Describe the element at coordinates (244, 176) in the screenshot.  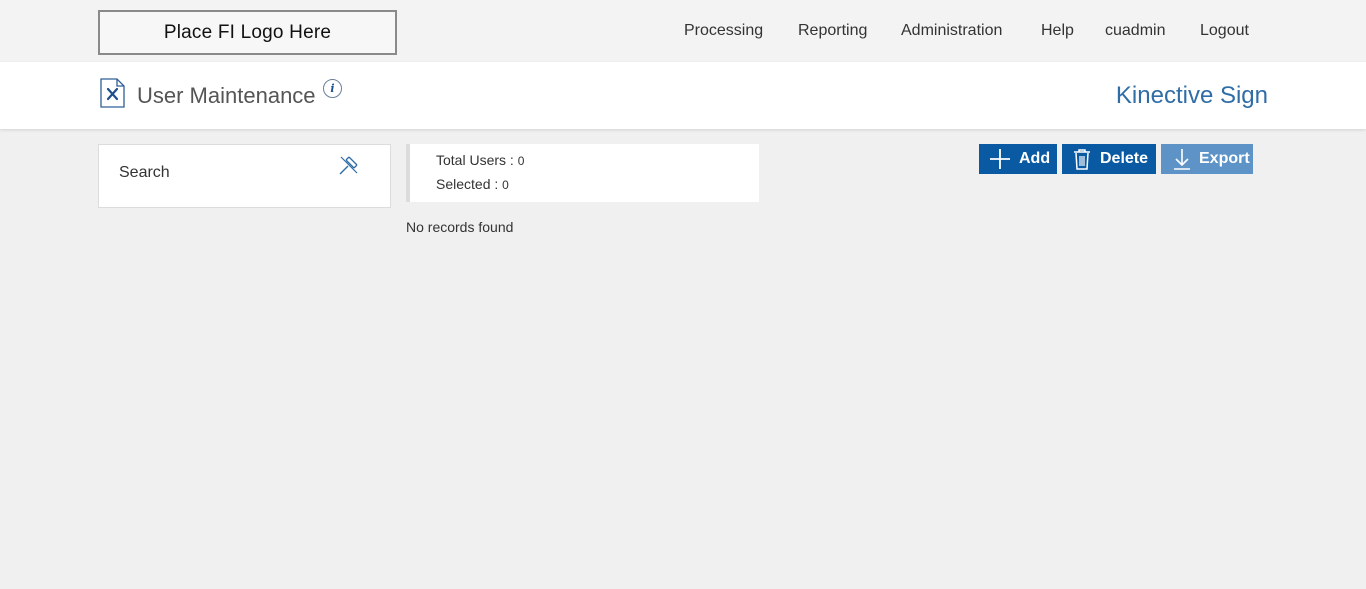
I see `search-panel: Search` at that location.